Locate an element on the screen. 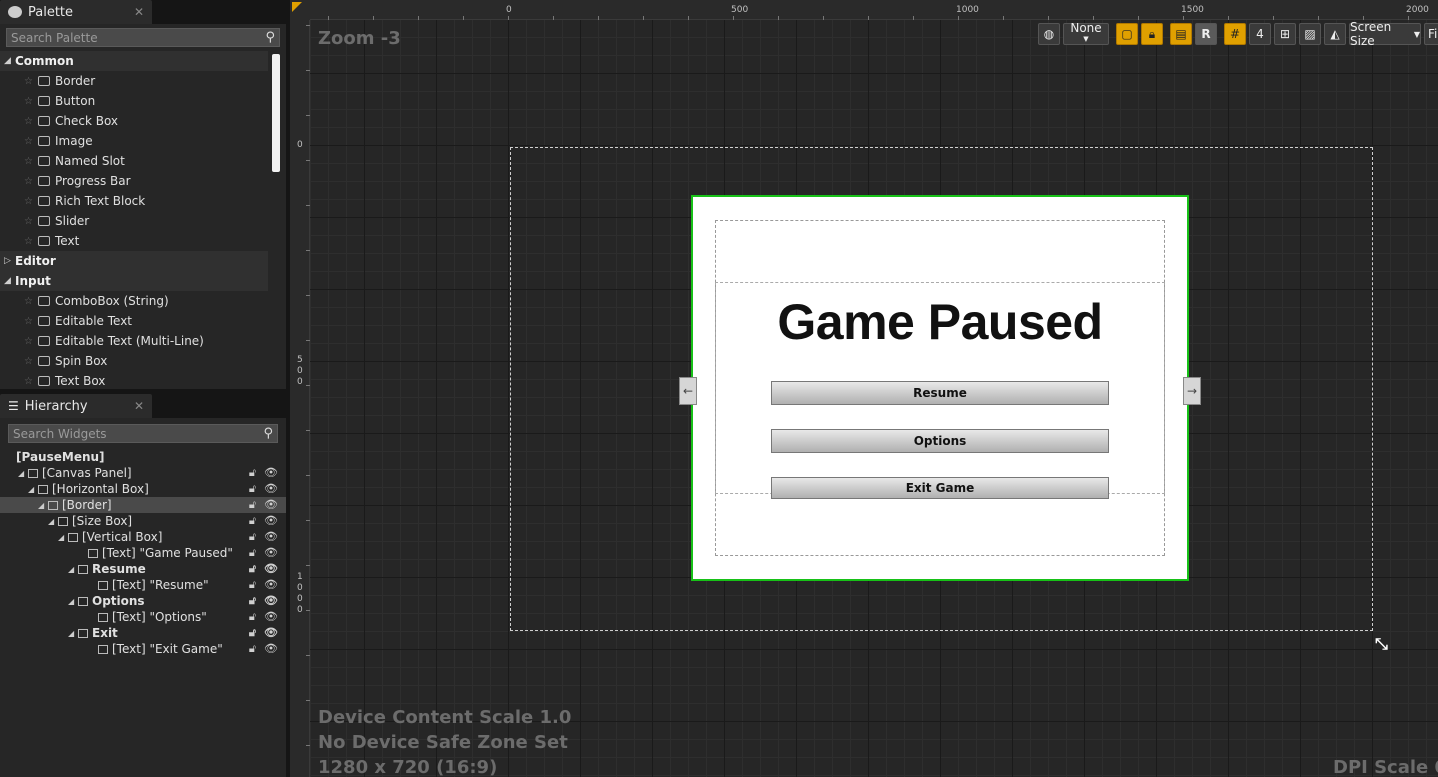  palette-search-input: Search Palette ⚲ is located at coordinates (143, 37).